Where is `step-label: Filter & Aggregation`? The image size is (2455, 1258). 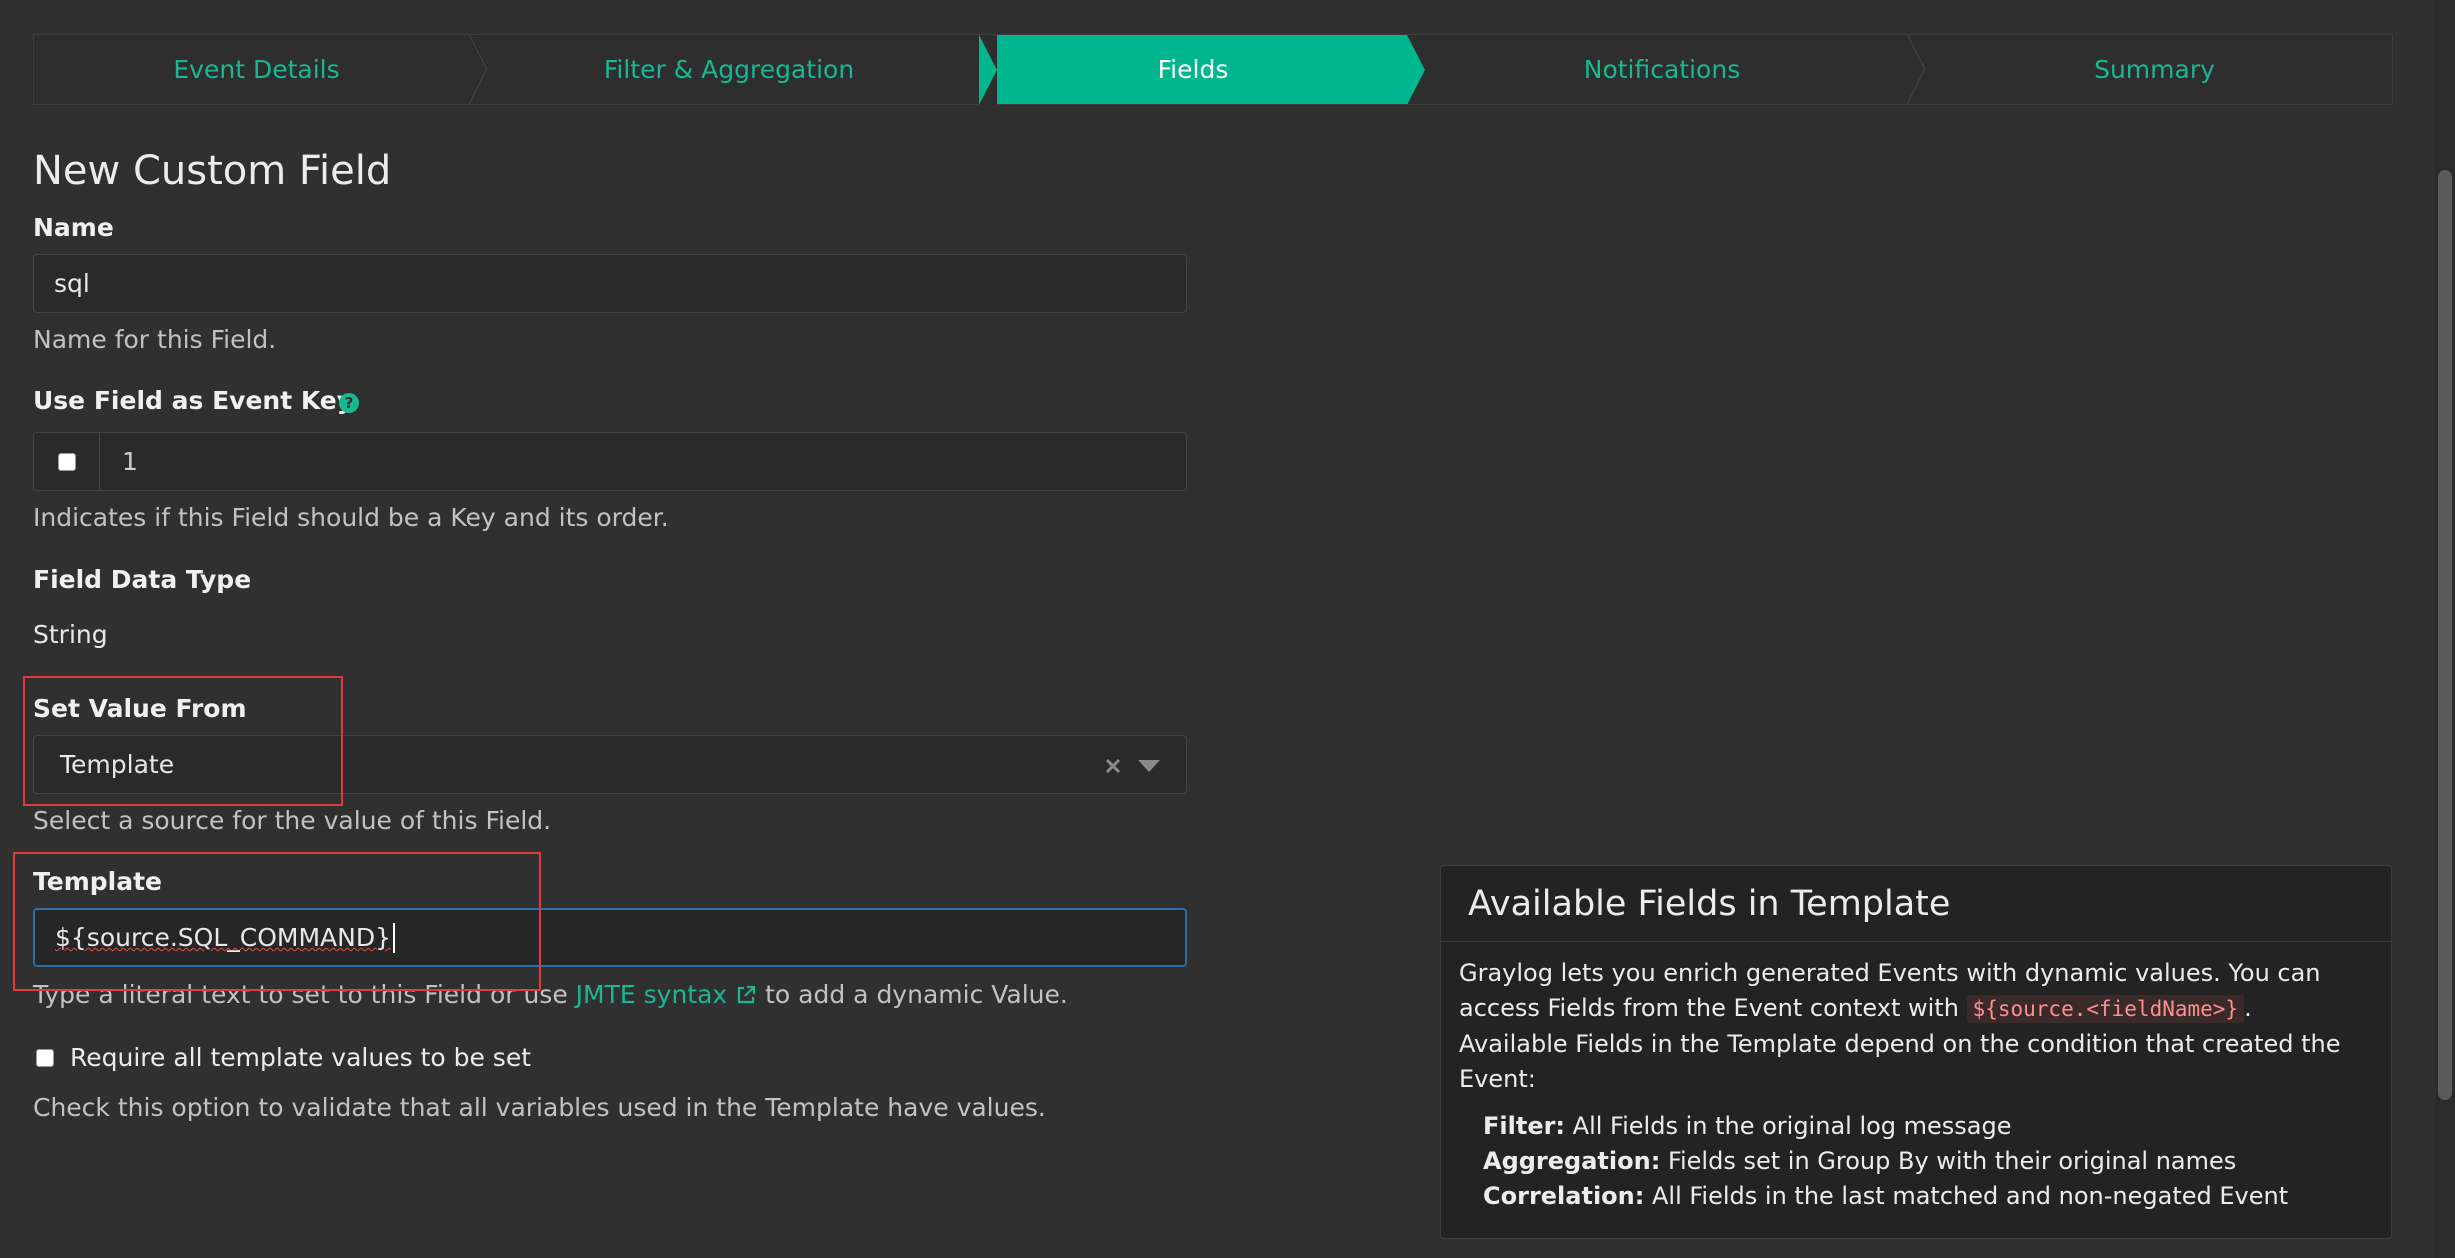
step-label: Filter & Aggregation is located at coordinates (729, 69).